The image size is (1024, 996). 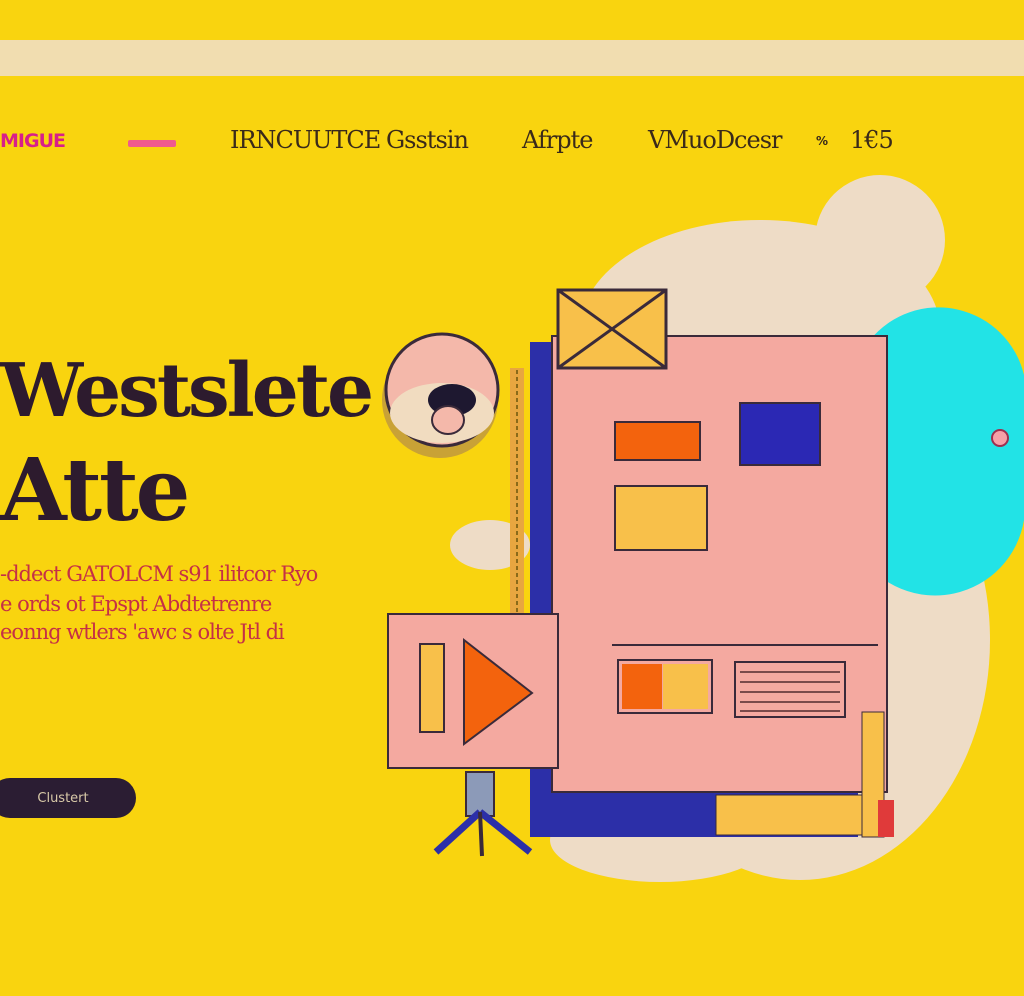 What do you see at coordinates (159, 574) in the screenshot?
I see `hero-subtitle-line-1: -ddect GATOLCM s91 ilitcor Ryo` at bounding box center [159, 574].